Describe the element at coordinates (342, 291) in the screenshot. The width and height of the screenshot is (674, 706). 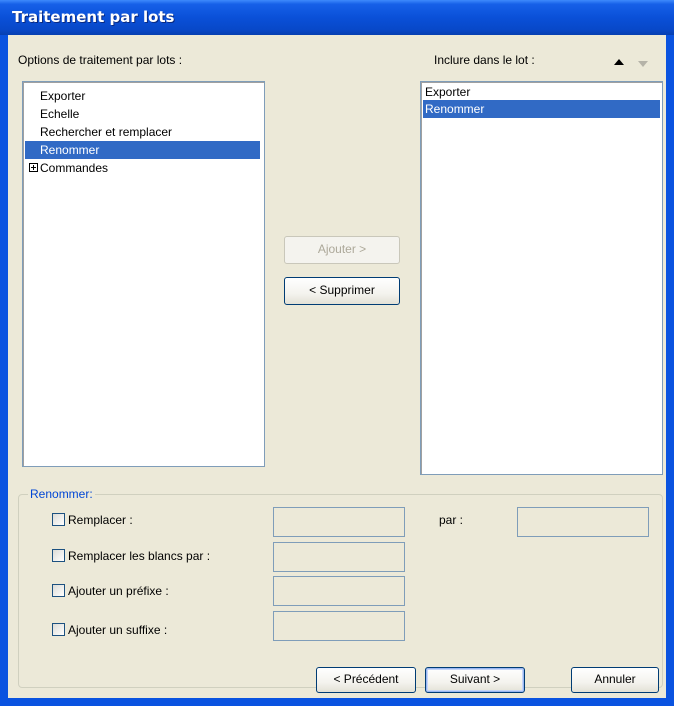
I see `remove-button: < Supprimer` at that location.